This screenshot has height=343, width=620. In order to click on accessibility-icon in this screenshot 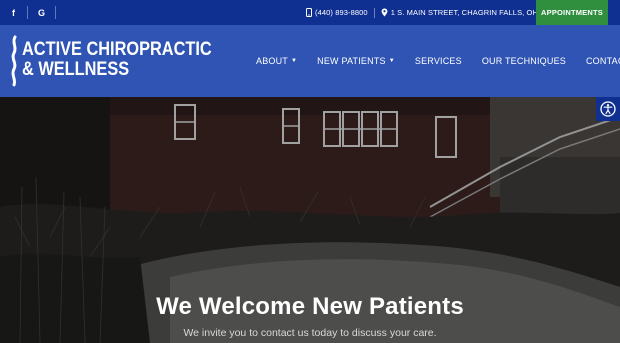, I will do `click(608, 109)`.